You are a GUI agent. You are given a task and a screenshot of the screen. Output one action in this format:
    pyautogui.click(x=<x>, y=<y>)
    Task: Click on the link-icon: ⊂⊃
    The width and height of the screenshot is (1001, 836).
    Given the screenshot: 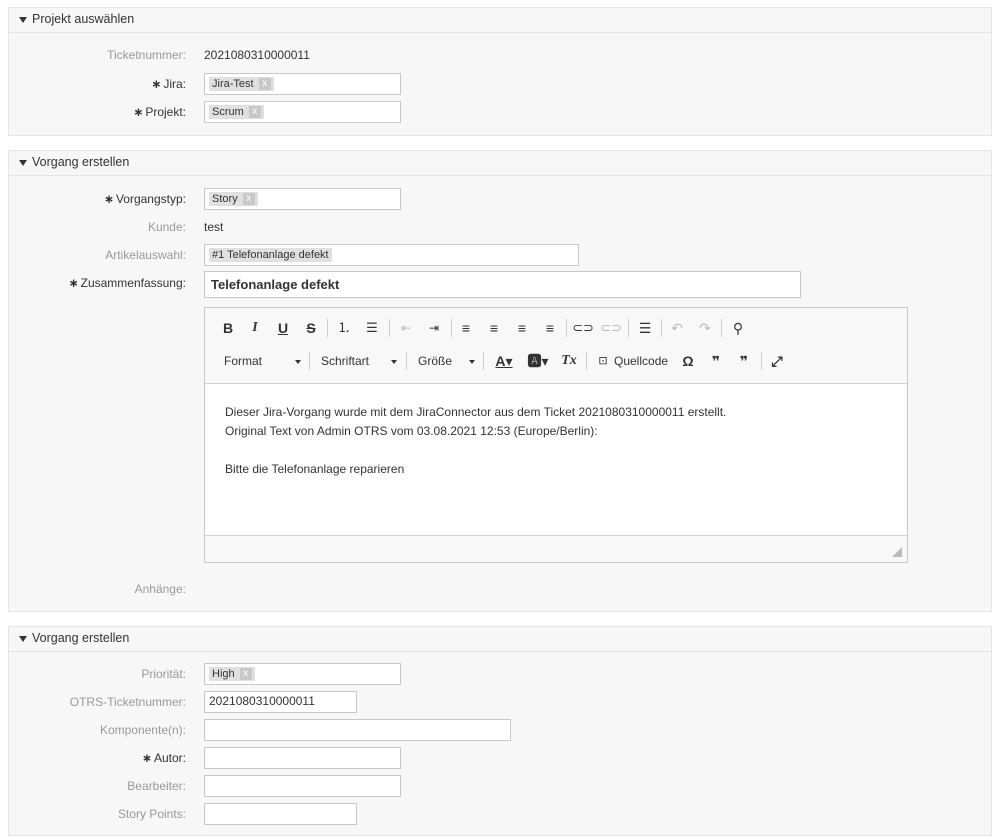 What is the action you would take?
    pyautogui.click(x=583, y=328)
    